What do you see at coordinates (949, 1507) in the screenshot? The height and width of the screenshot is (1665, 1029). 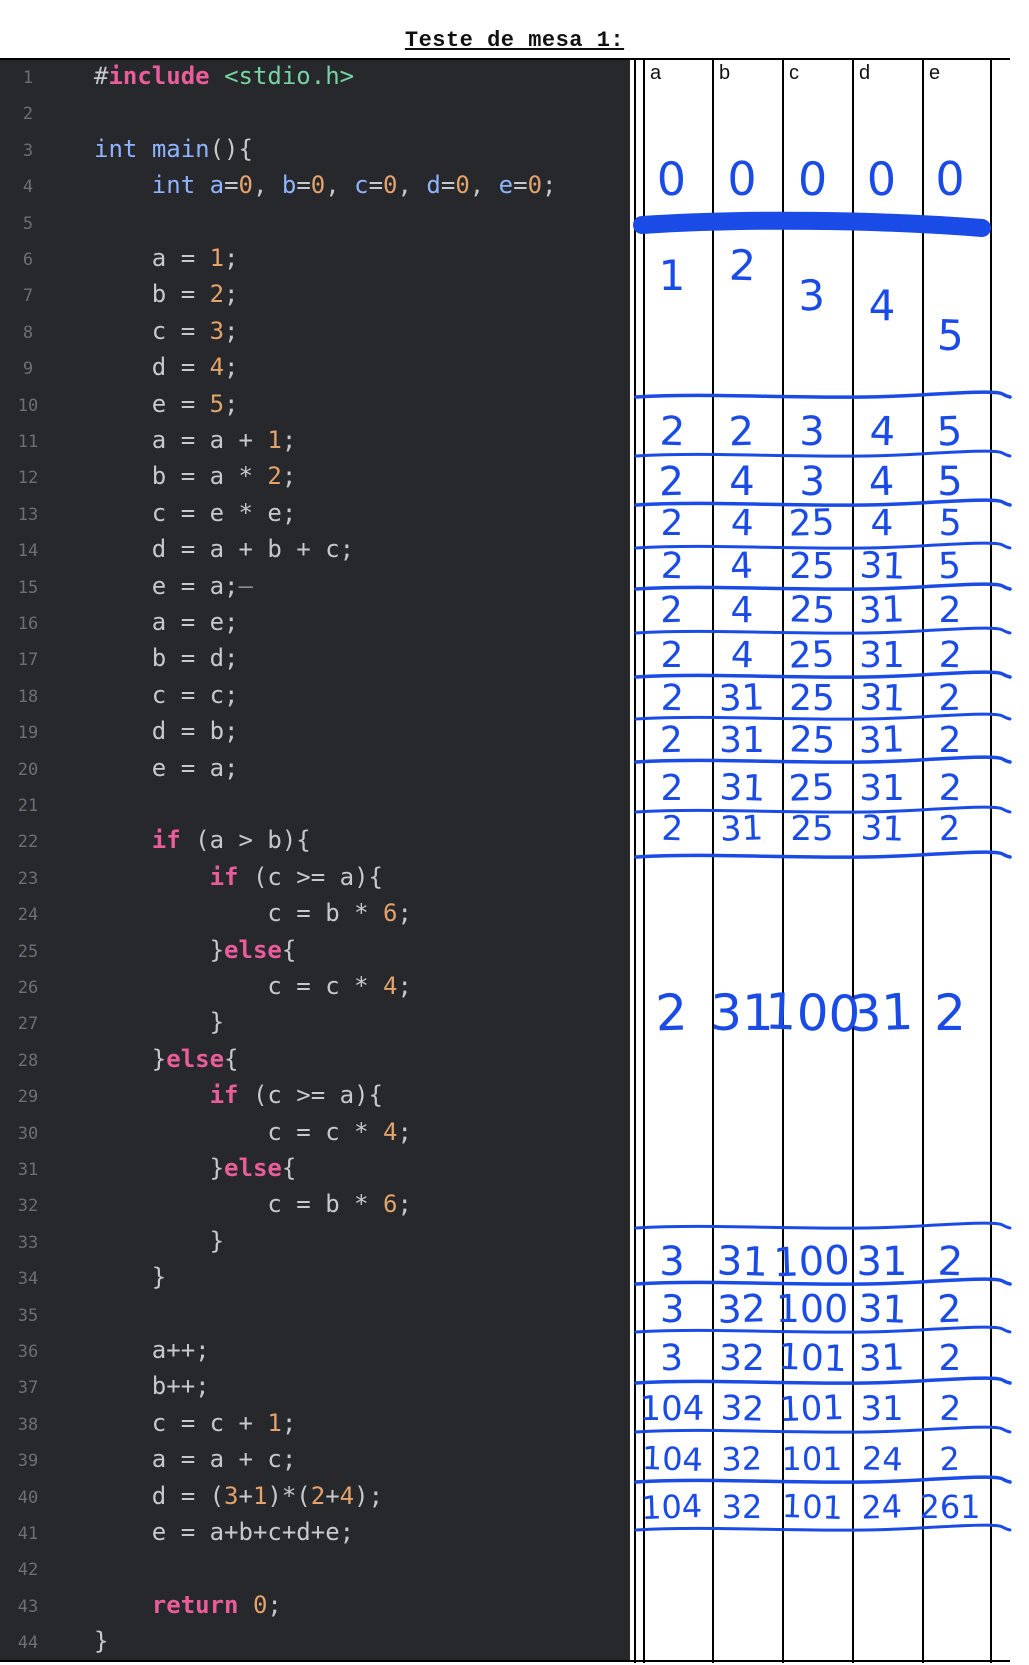 I see `handwritten-value: 261` at bounding box center [949, 1507].